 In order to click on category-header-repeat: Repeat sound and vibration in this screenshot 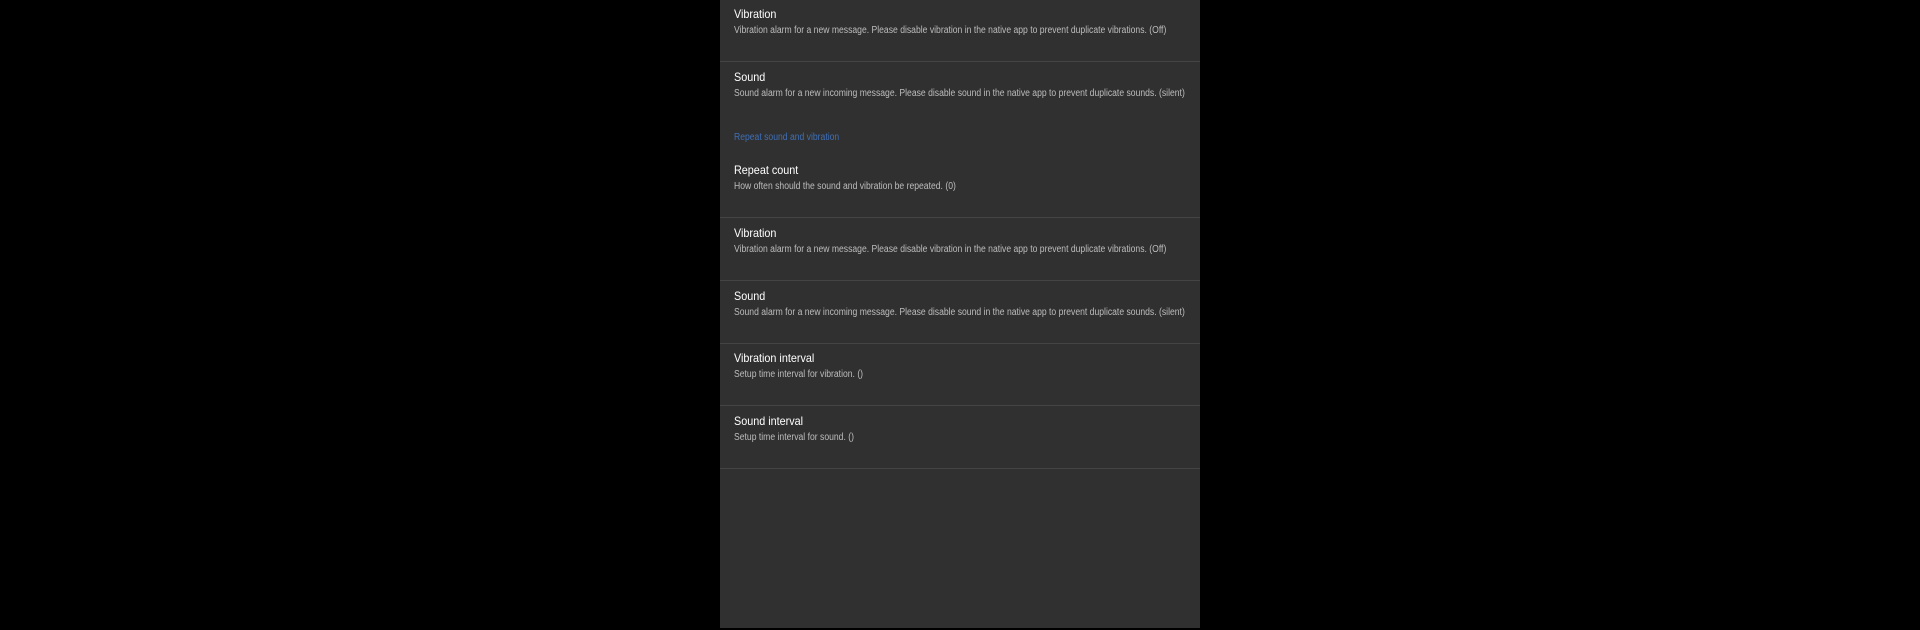, I will do `click(787, 137)`.